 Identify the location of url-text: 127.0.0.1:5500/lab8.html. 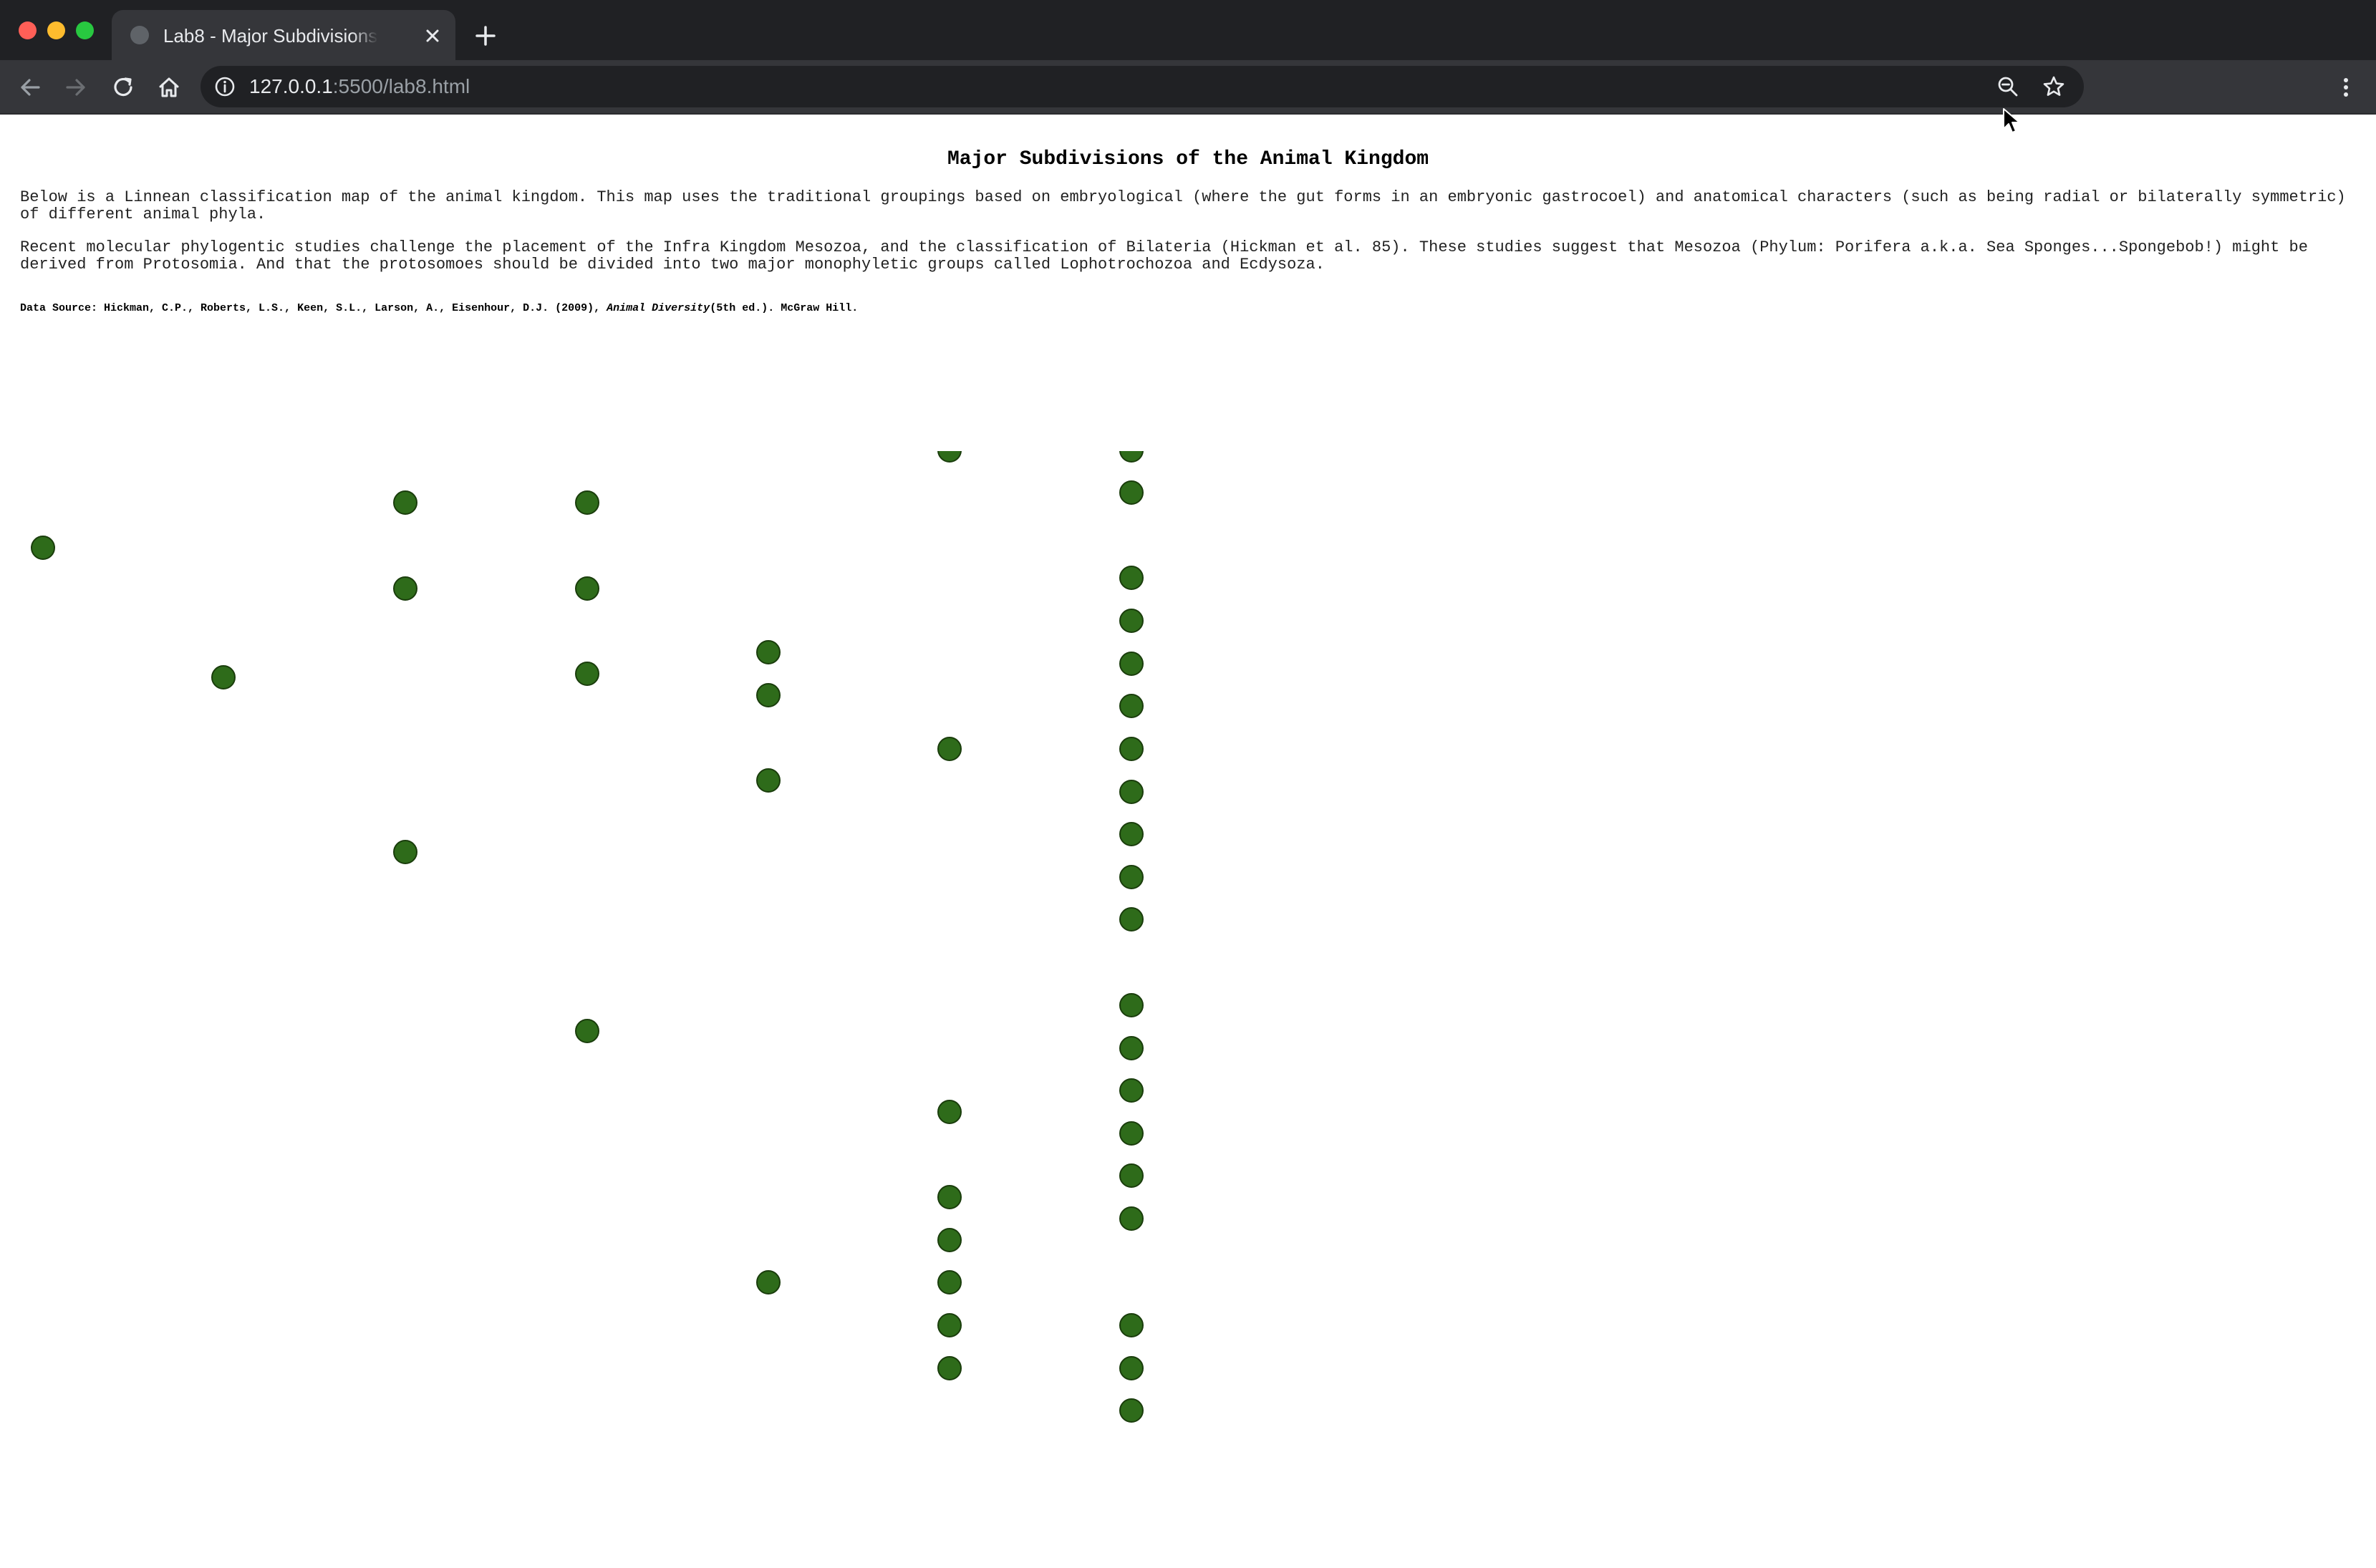
(359, 86).